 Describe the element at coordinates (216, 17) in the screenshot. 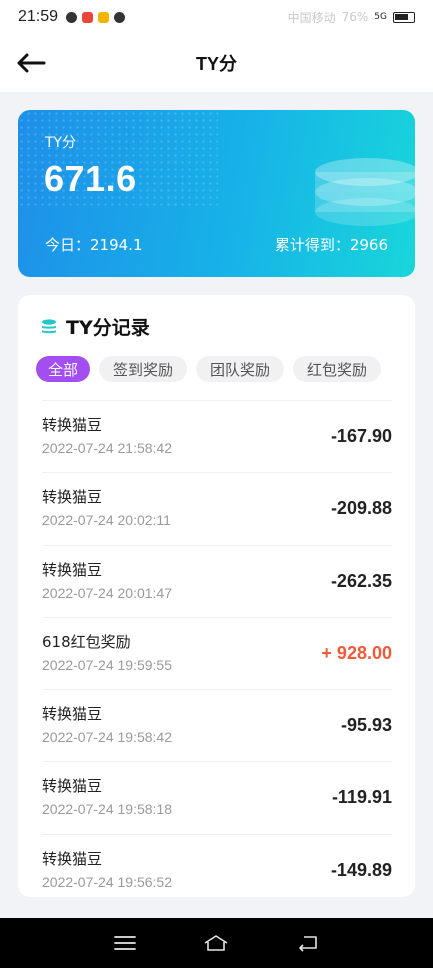

I see `status-bar: 21:59 中国移动 76% 5G` at that location.